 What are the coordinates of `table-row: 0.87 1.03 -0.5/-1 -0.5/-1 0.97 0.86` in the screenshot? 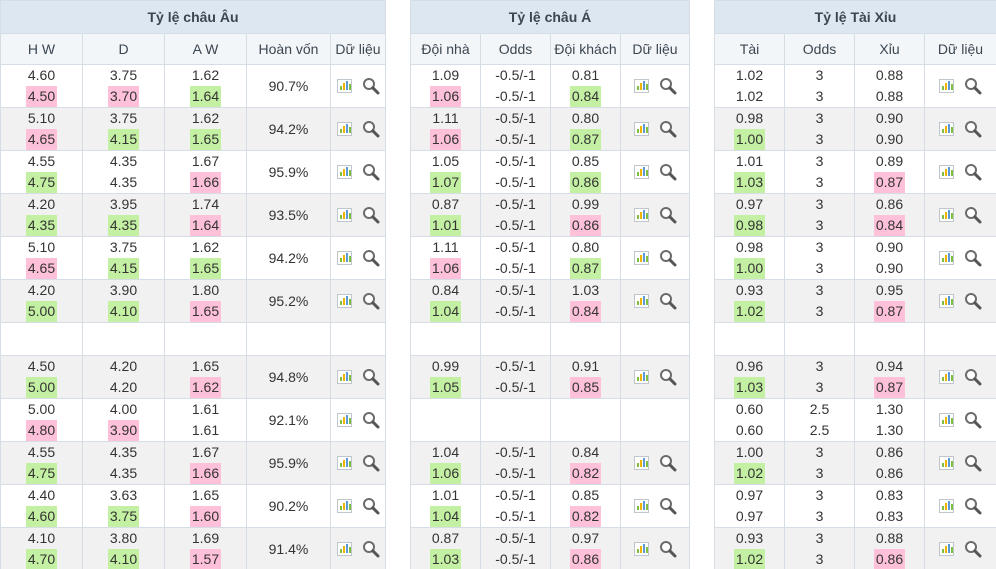 It's located at (550, 548).